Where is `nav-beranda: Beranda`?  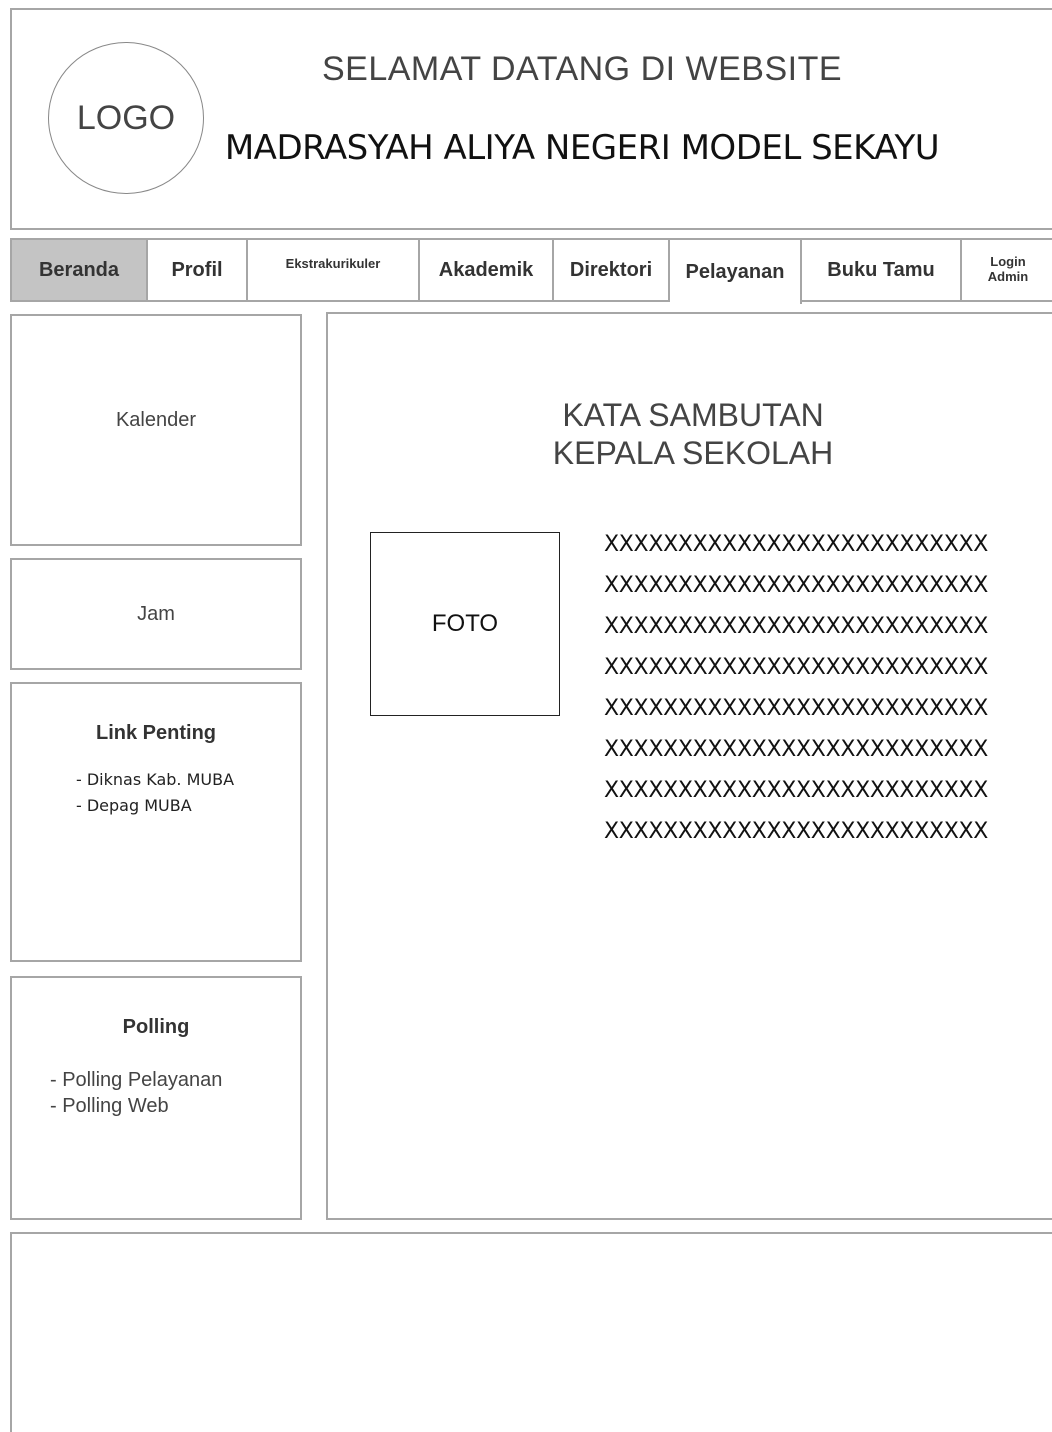
nav-beranda: Beranda is located at coordinates (79, 270).